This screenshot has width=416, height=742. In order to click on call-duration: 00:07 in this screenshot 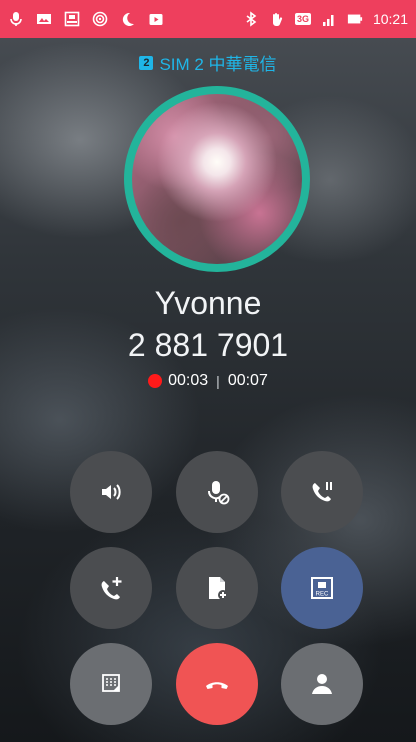, I will do `click(247, 380)`.